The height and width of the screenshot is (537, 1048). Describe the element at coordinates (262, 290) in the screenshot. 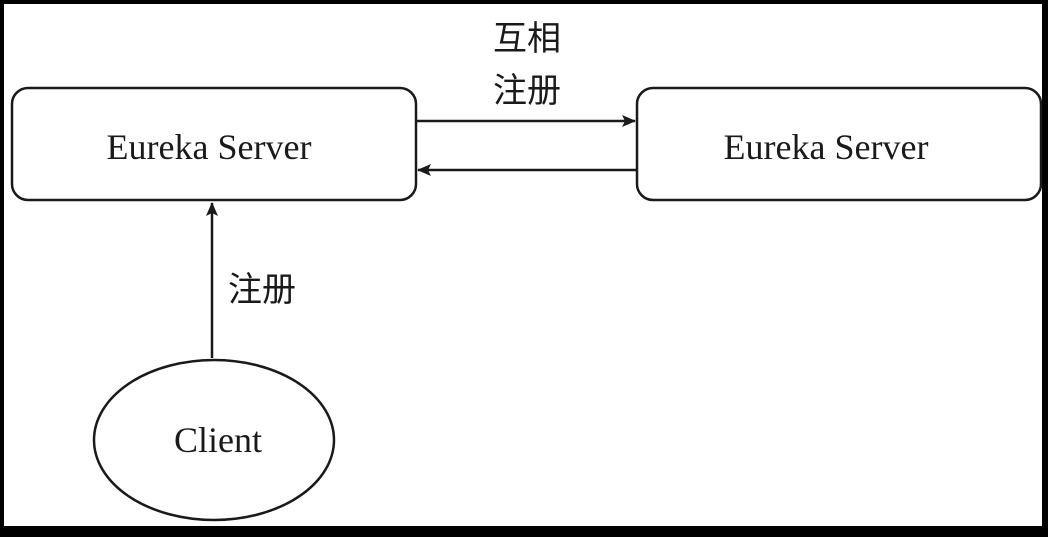

I see `client-register-label: 注册` at that location.